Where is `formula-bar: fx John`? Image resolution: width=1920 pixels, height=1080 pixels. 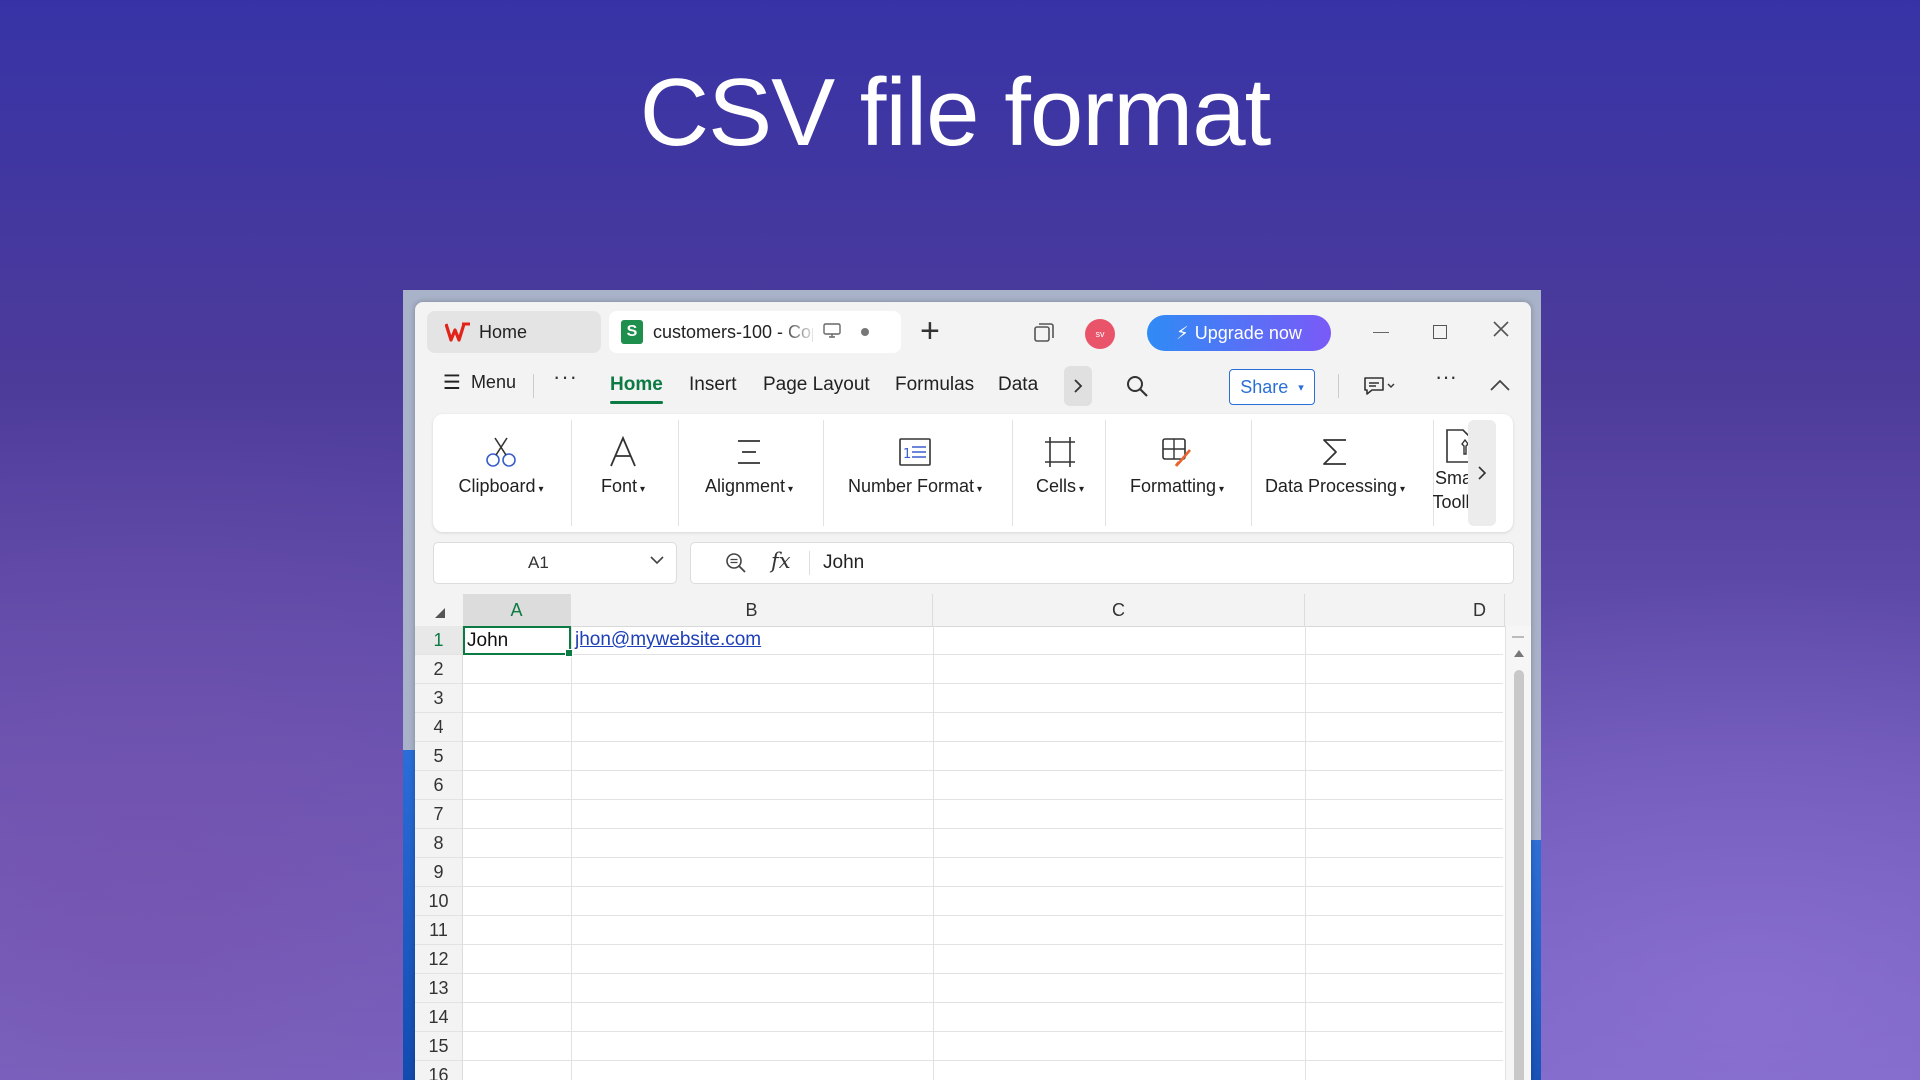 formula-bar: fx John is located at coordinates (1102, 563).